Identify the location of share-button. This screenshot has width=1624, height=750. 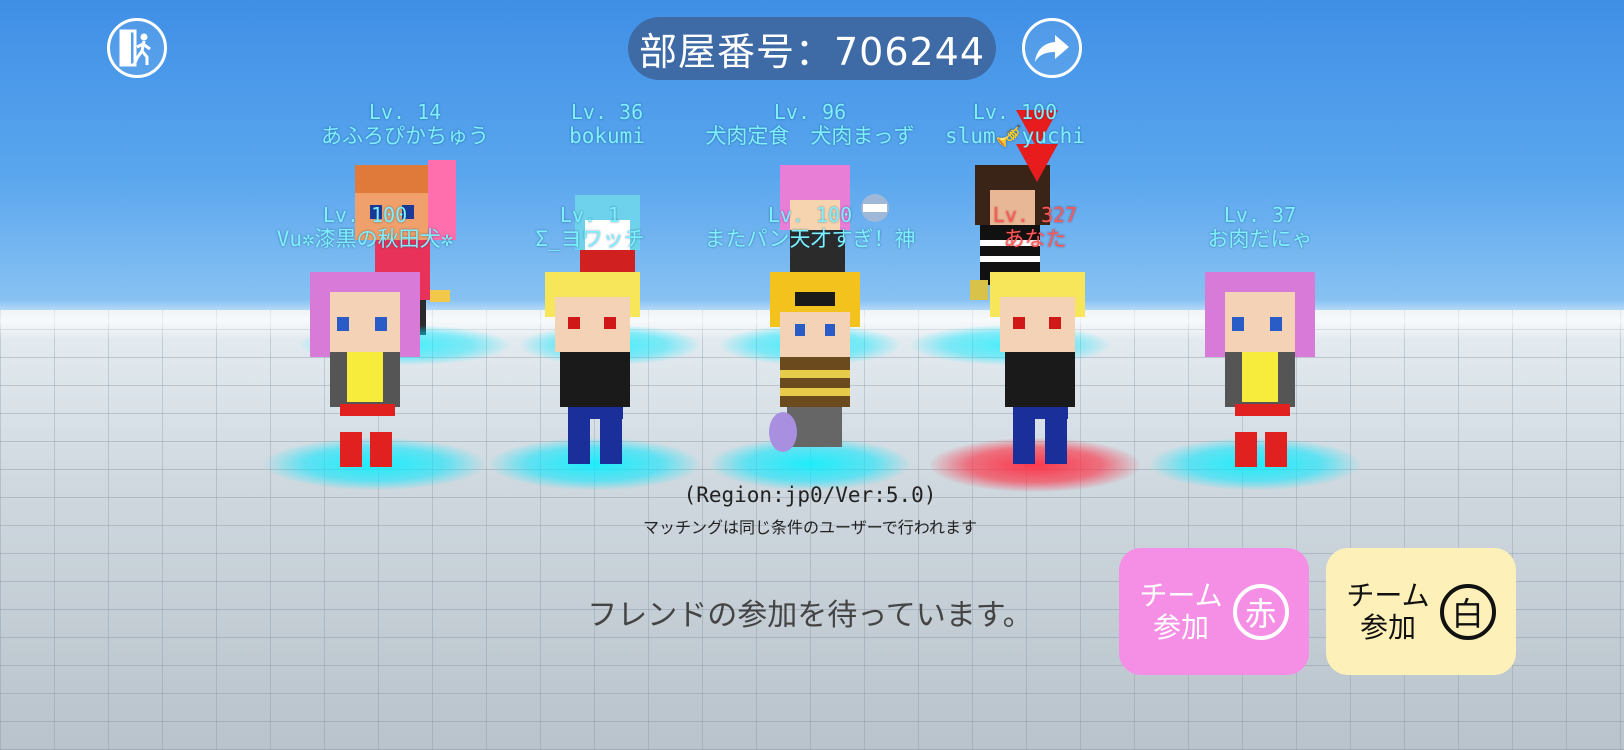
(1052, 48).